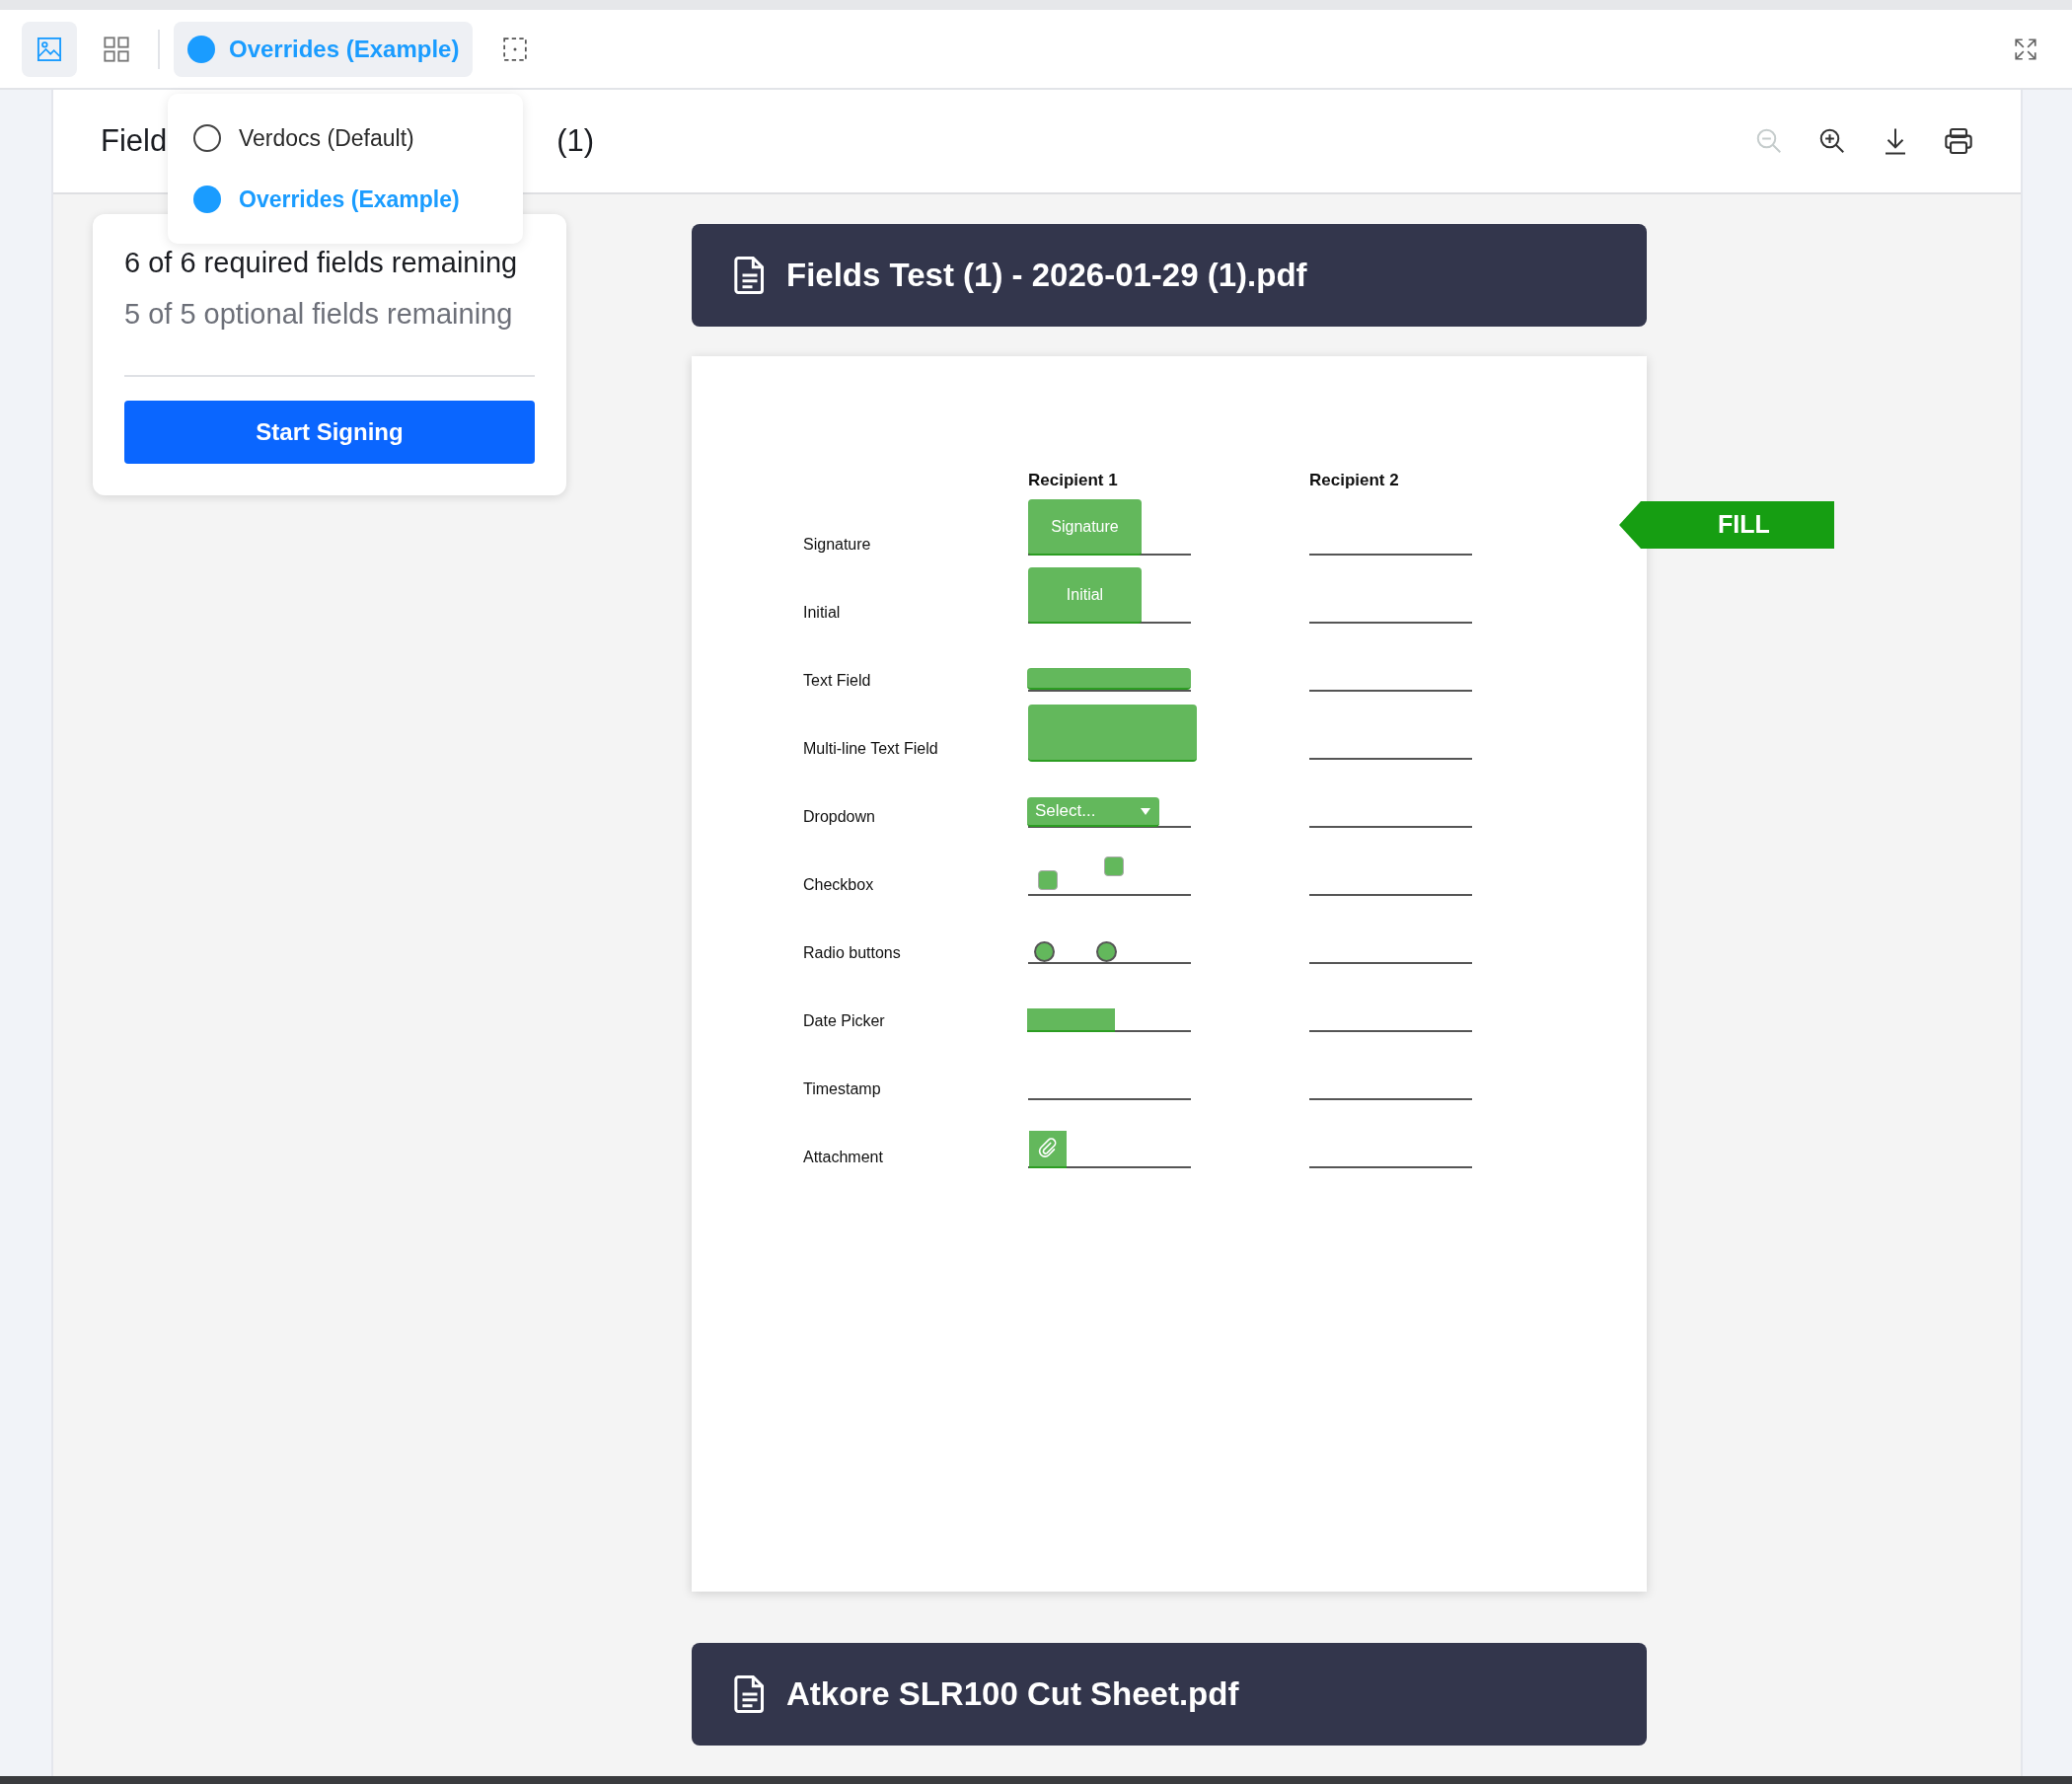 The width and height of the screenshot is (2072, 1784). I want to click on required-fields-count: 6 of 6 required fields remaining, so click(322, 263).